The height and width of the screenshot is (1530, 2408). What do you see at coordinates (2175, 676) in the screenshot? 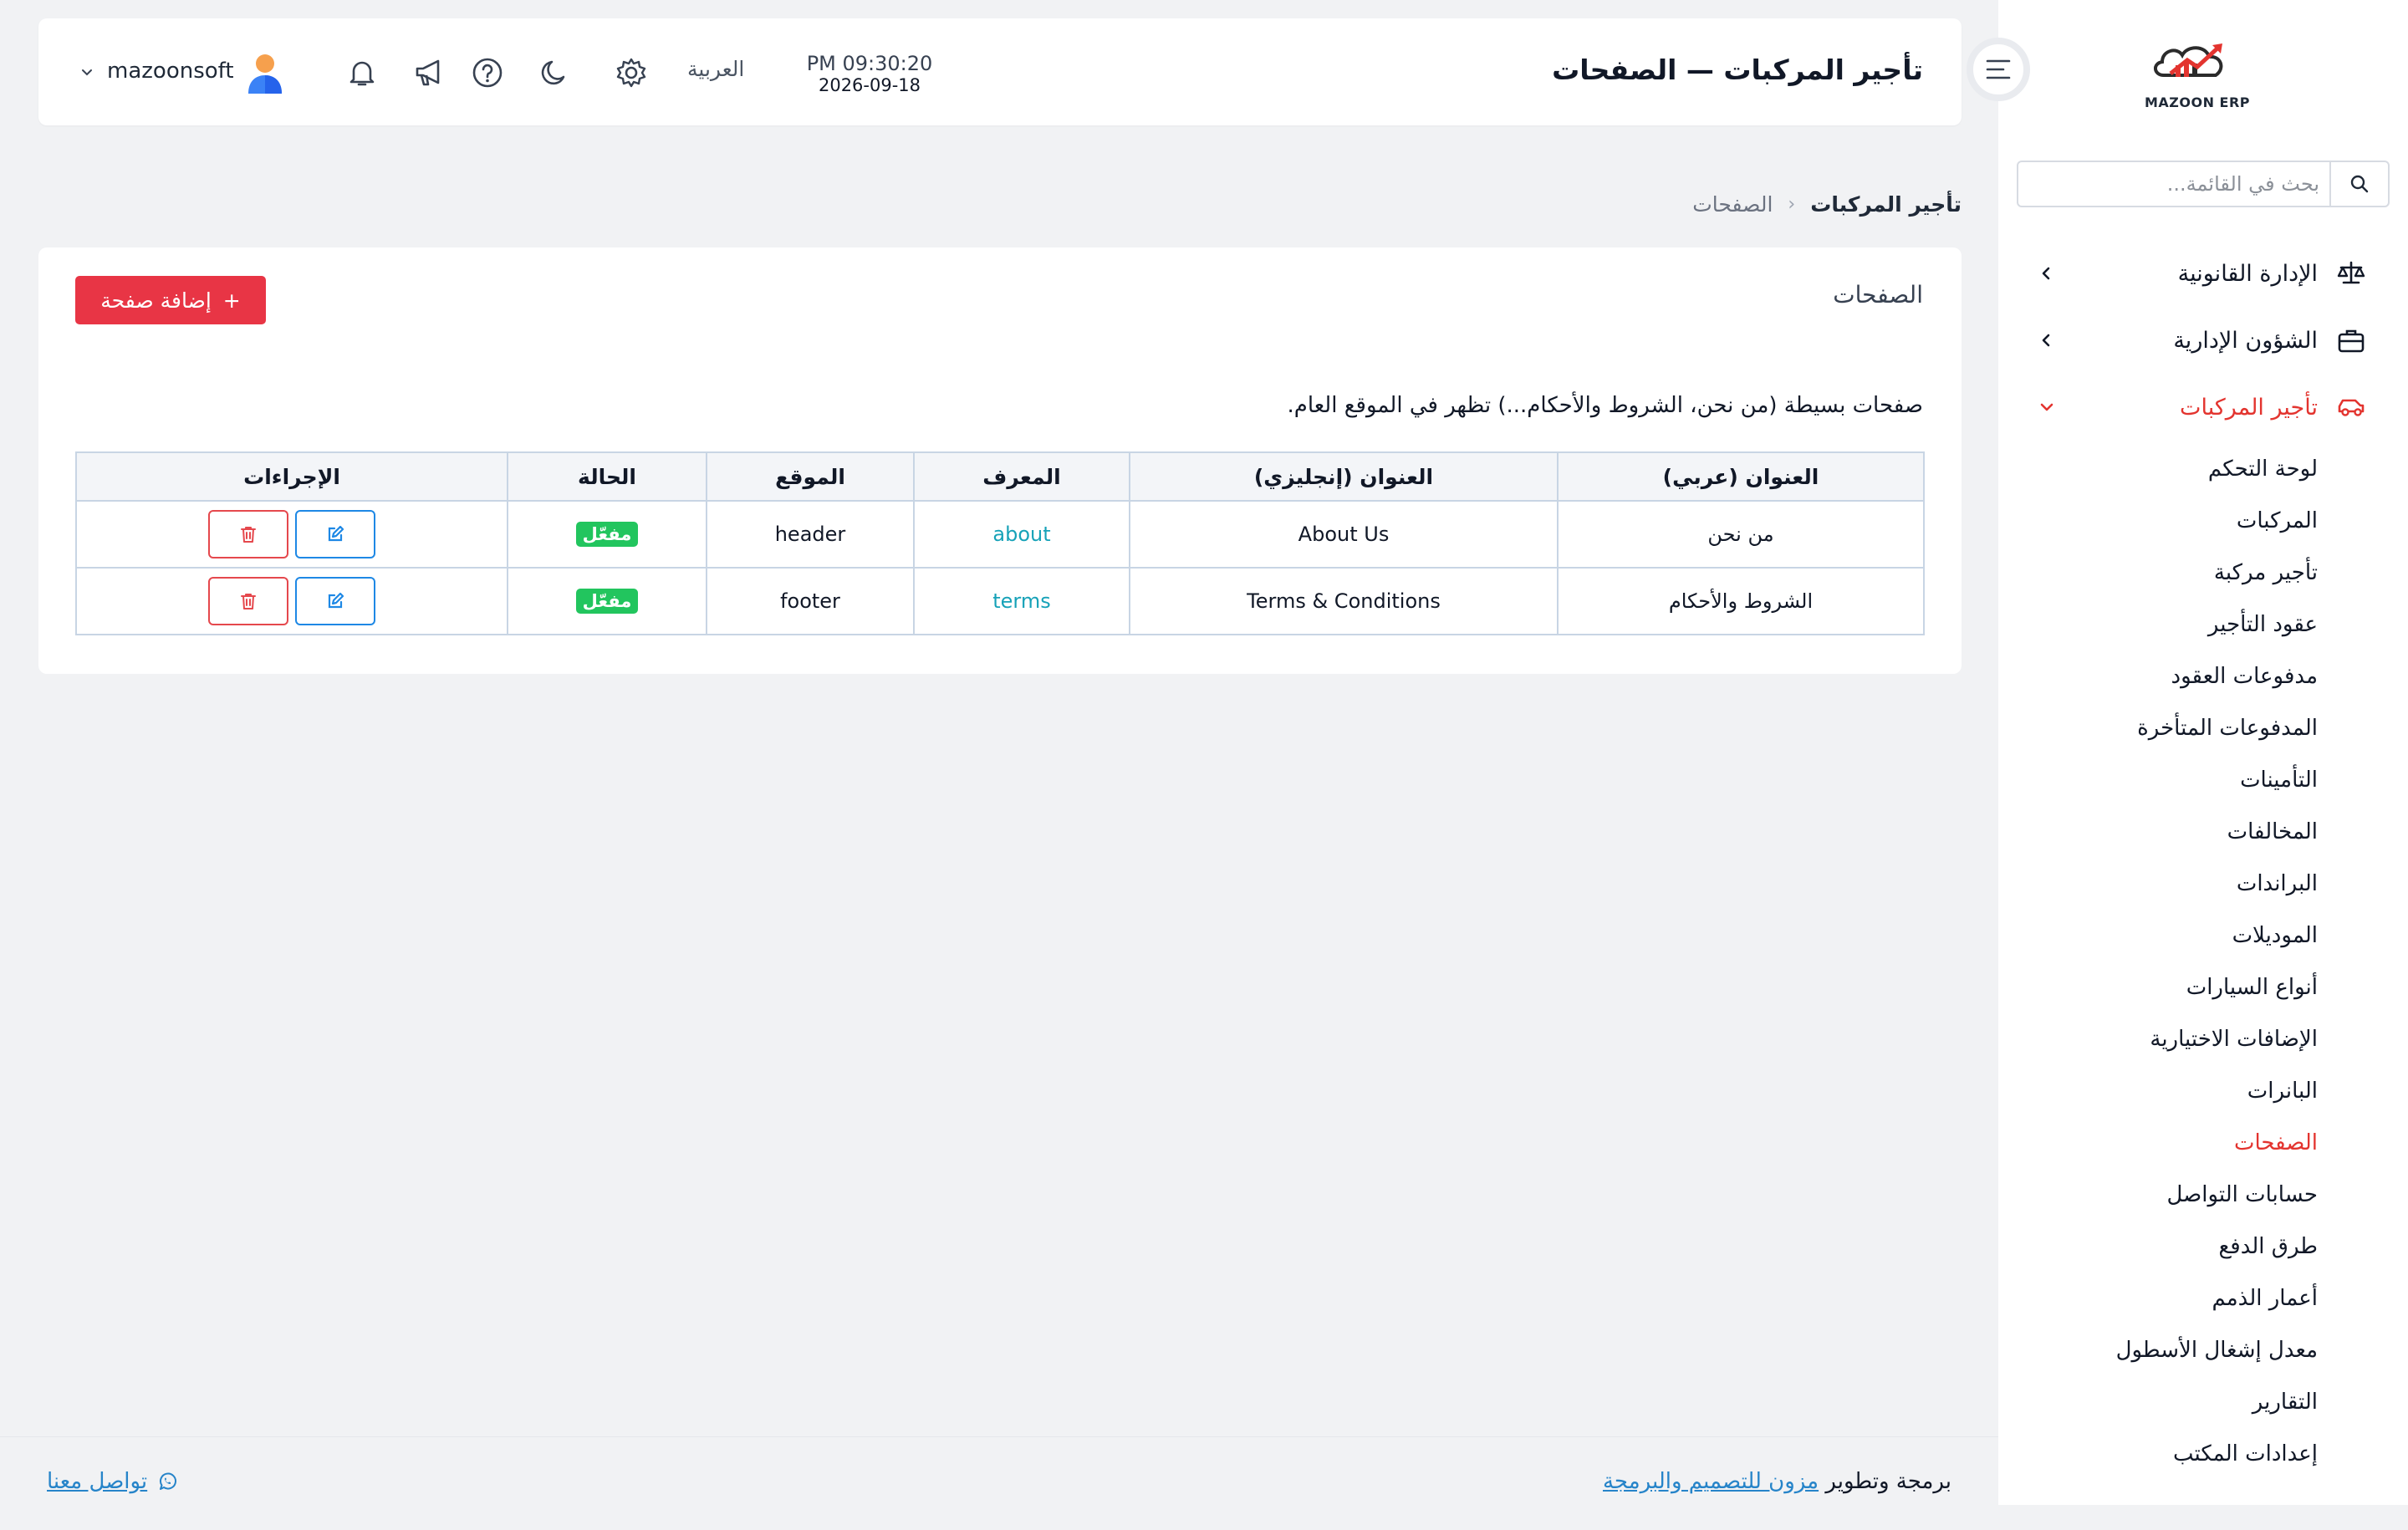
I see `sidebar-item-contract-payments: مدفوعات العقود` at bounding box center [2175, 676].